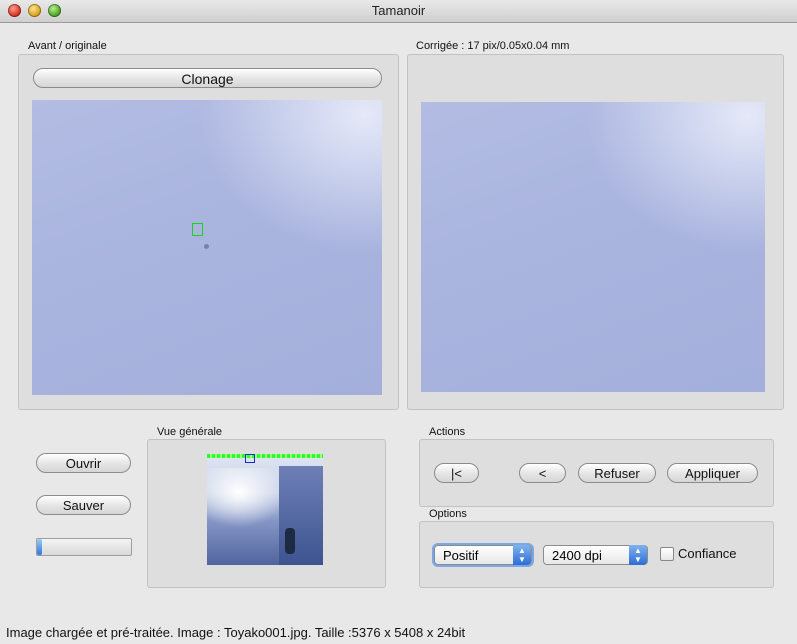 The image size is (797, 644). I want to click on apply-button: Appliquer, so click(712, 473).